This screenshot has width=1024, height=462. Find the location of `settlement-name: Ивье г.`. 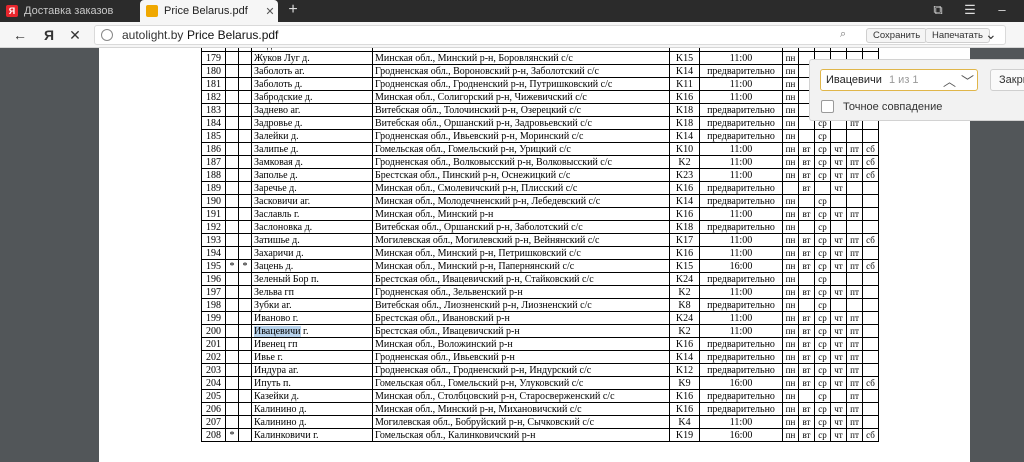

settlement-name: Ивье г. is located at coordinates (312, 357).